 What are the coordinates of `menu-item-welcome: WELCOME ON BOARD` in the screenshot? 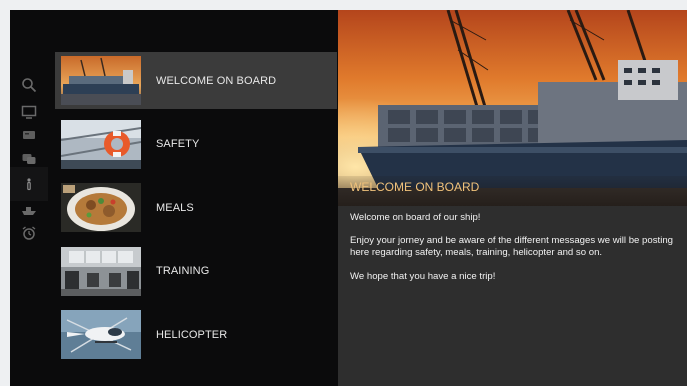 It's located at (196, 80).